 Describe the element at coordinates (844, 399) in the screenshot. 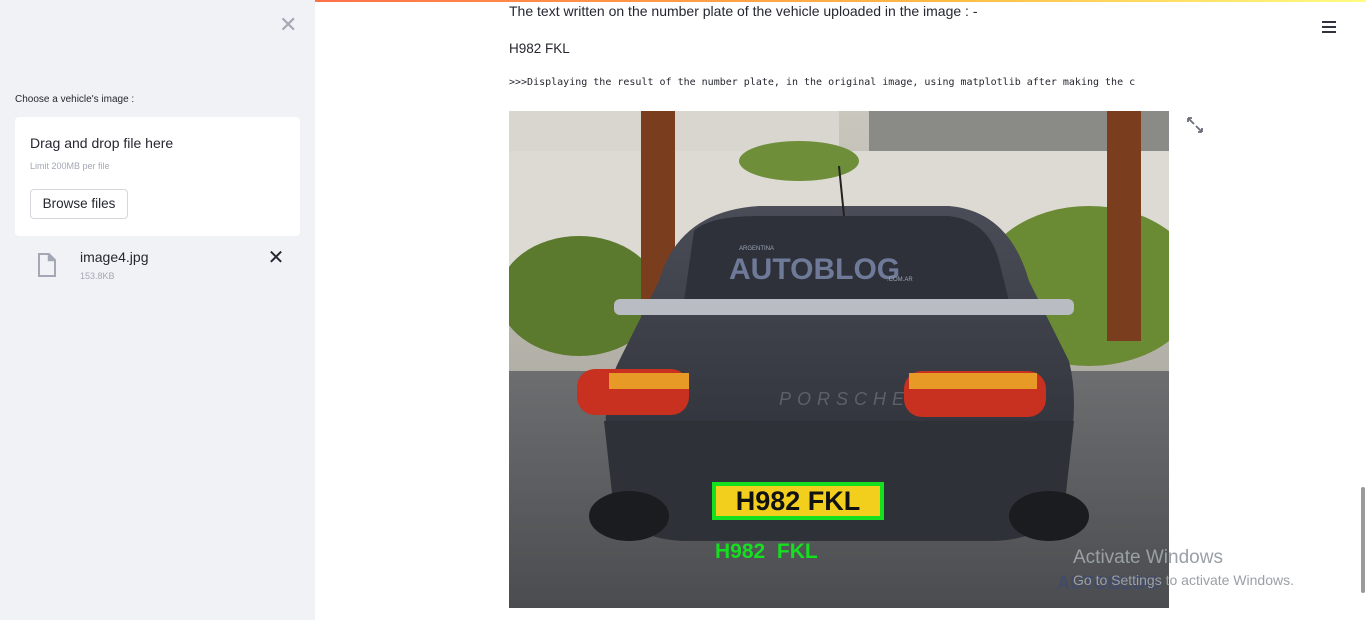

I see `car-badge: PORSCHE` at that location.